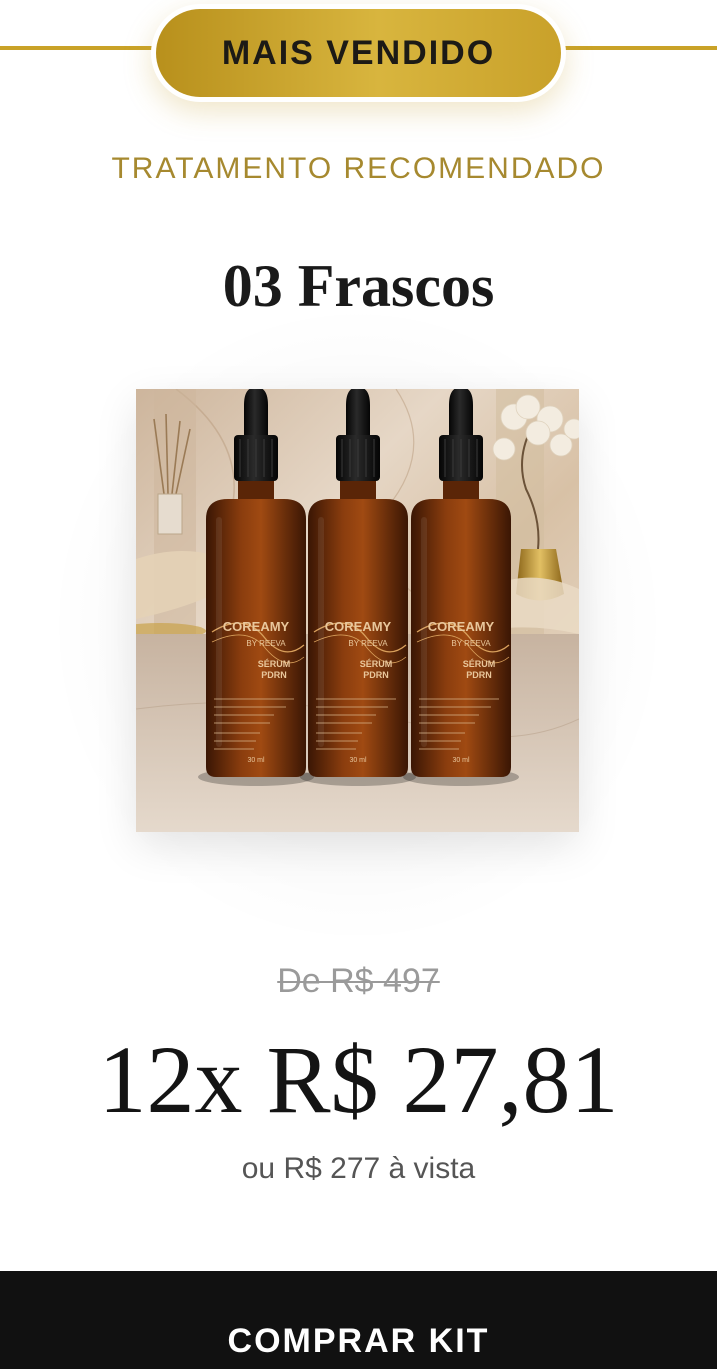 The width and height of the screenshot is (717, 1369). What do you see at coordinates (358, 1079) in the screenshot?
I see `installment-price: 12x R$ 27,81` at bounding box center [358, 1079].